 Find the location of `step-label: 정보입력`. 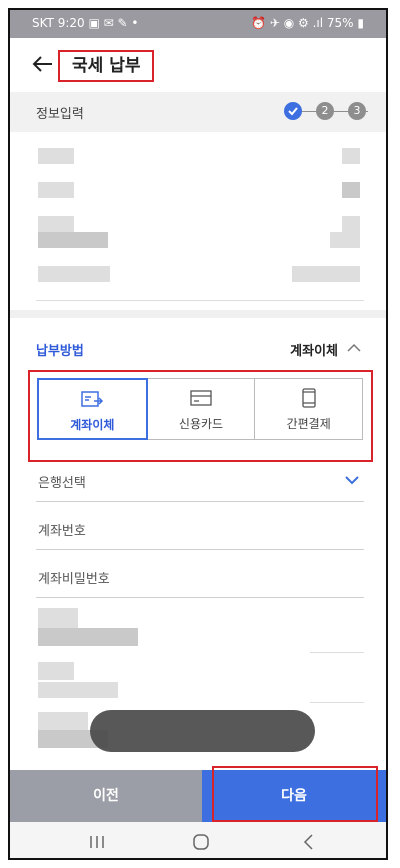

step-label: 정보입력 is located at coordinates (60, 114).